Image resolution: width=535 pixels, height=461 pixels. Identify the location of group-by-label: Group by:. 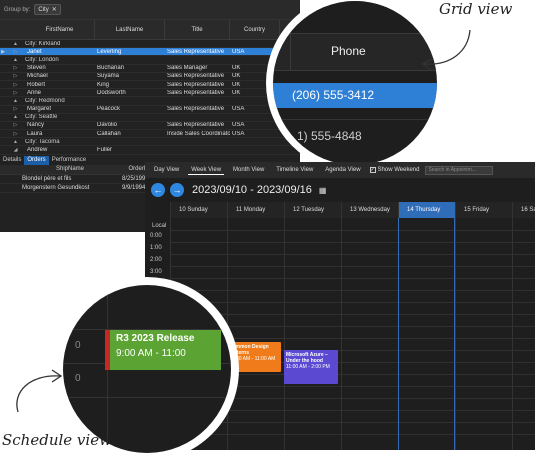
(17, 9).